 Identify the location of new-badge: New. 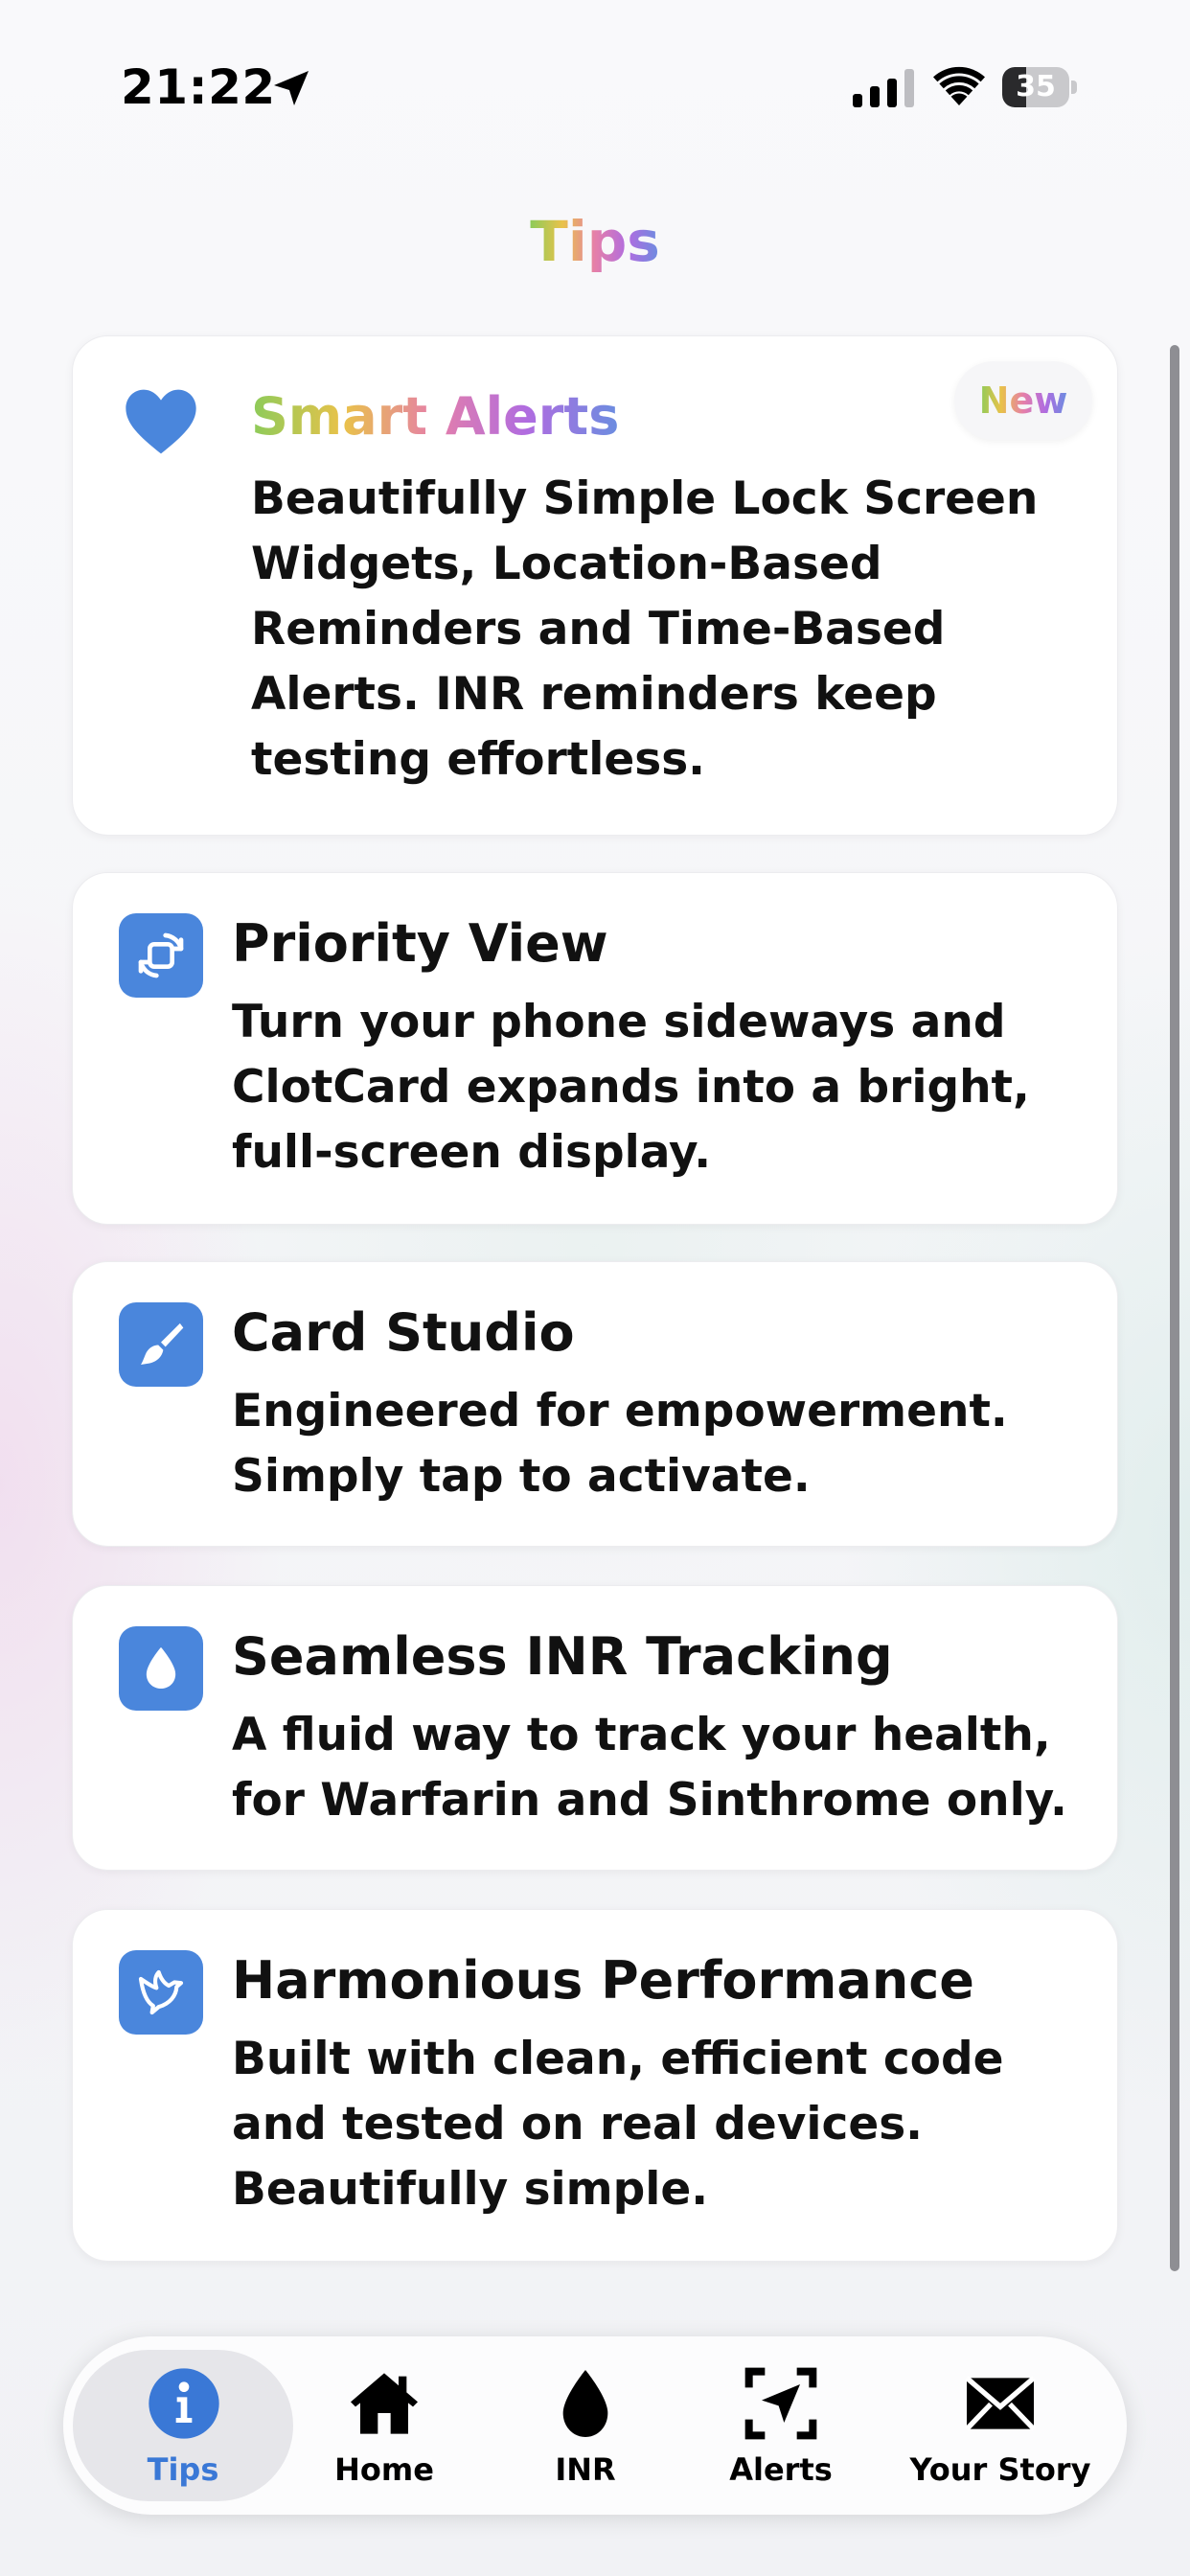
(1023, 400).